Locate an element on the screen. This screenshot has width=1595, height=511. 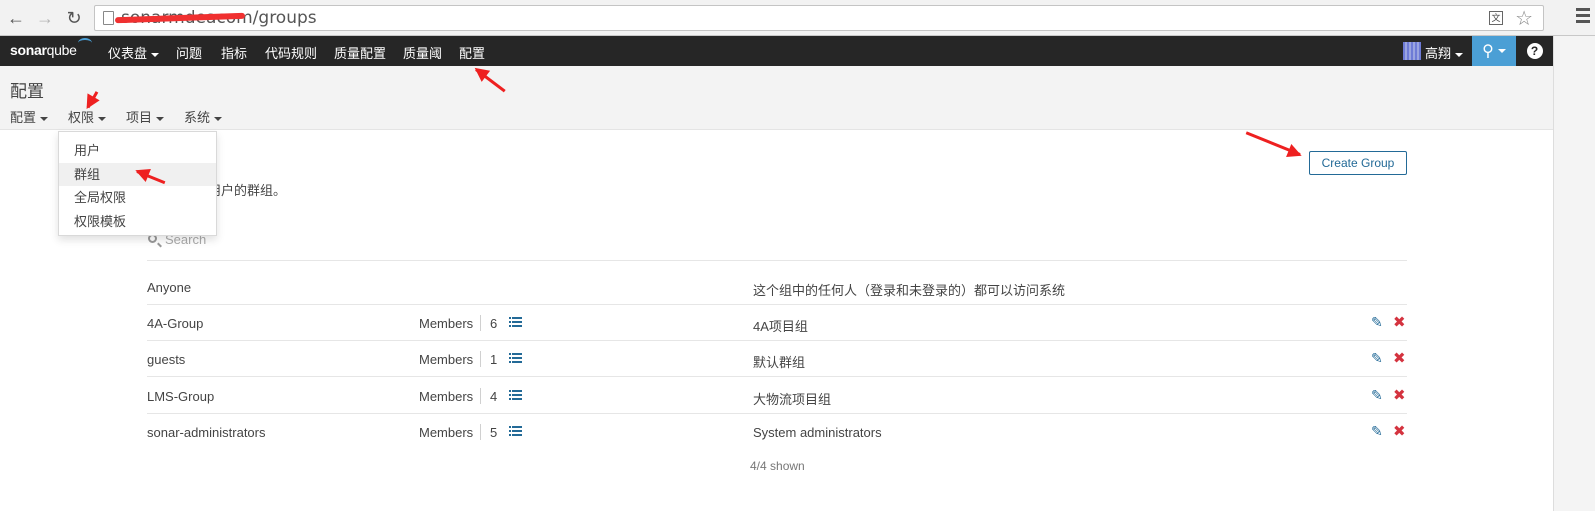
bookmark-star-icon: ☆ is located at coordinates (1524, 18).